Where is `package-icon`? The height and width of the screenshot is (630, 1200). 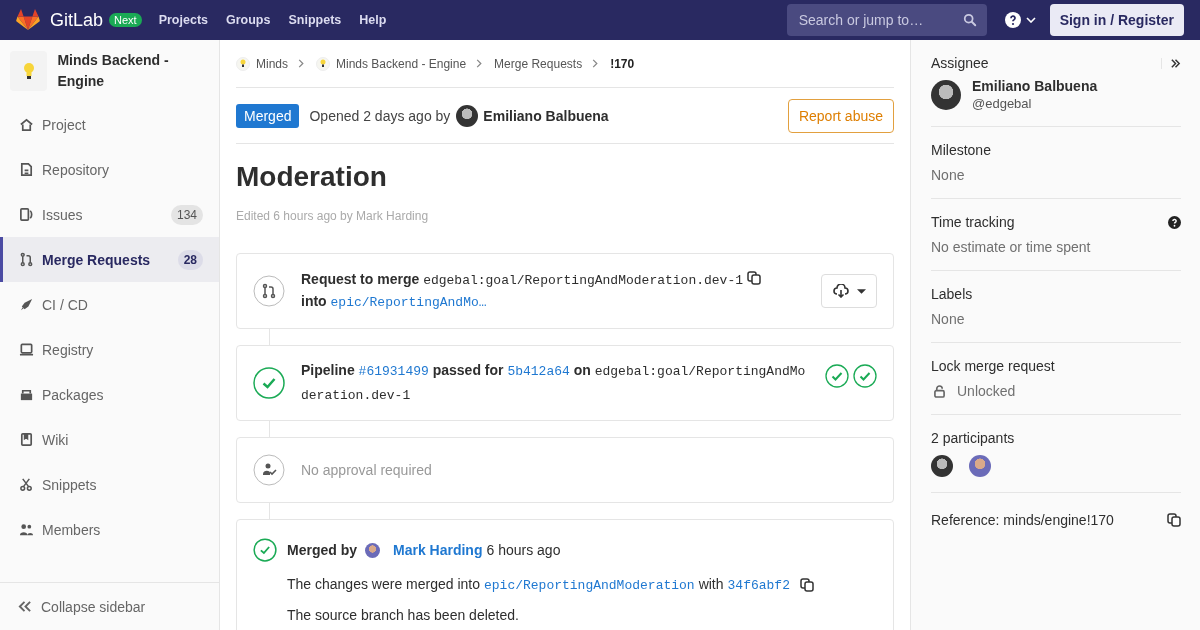
package-icon is located at coordinates (26, 394).